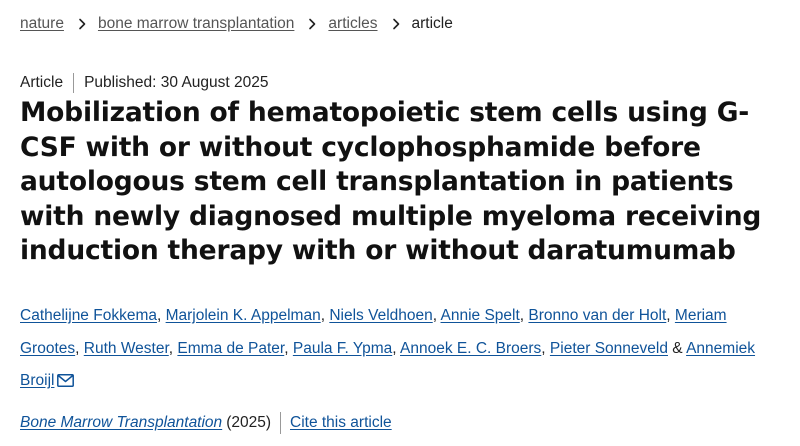 This screenshot has width=800, height=446. Describe the element at coordinates (196, 24) in the screenshot. I see `breadcrumb-link-journal: bone marrow transplantation` at that location.